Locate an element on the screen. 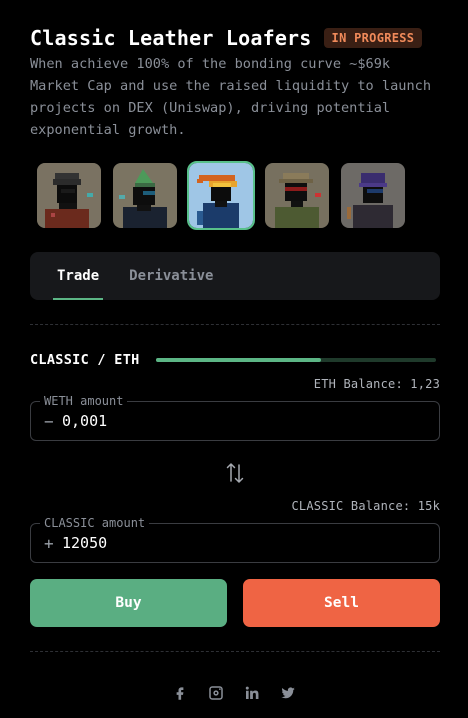 This screenshot has height=718, width=468. tab-derivative: Derivative is located at coordinates (171, 276).